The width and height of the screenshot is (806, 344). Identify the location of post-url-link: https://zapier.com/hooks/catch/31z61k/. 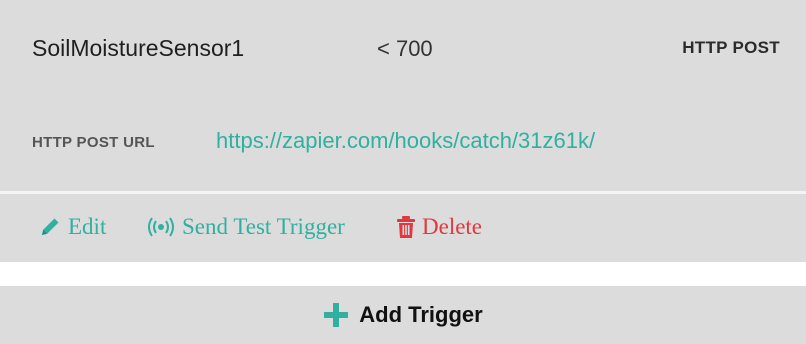
(405, 141).